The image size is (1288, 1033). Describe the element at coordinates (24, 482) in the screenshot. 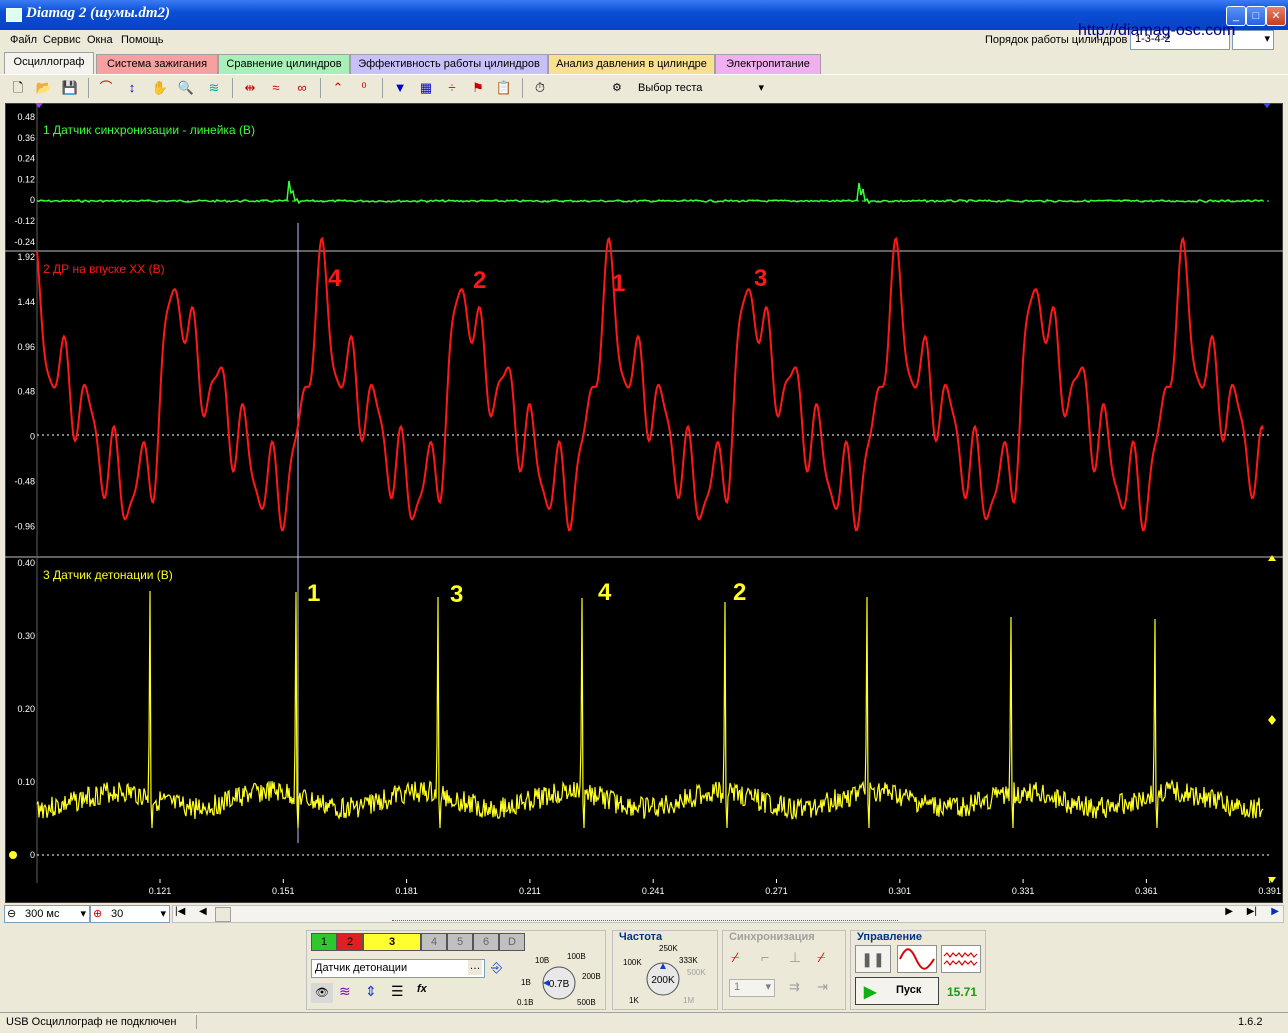

I see `ch2-tick-label: -0.48` at that location.